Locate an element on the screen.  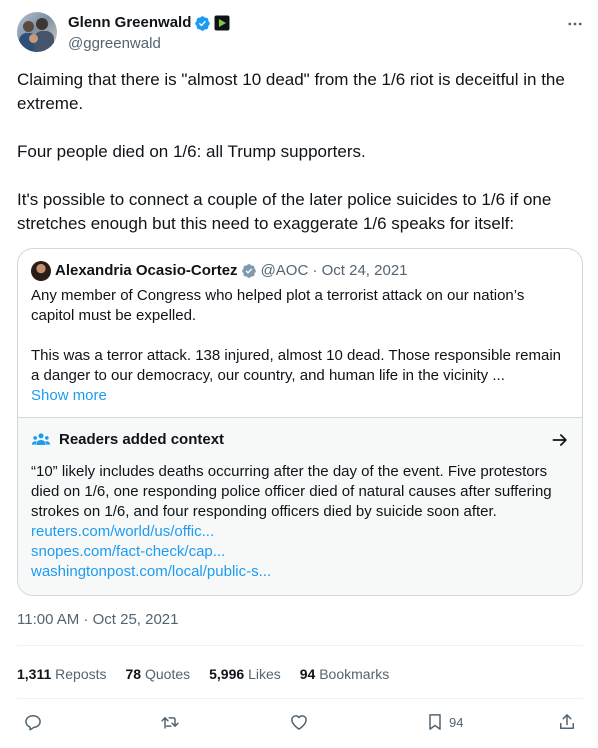
author-name-row: Glenn Greenwald is located at coordinates (149, 23).